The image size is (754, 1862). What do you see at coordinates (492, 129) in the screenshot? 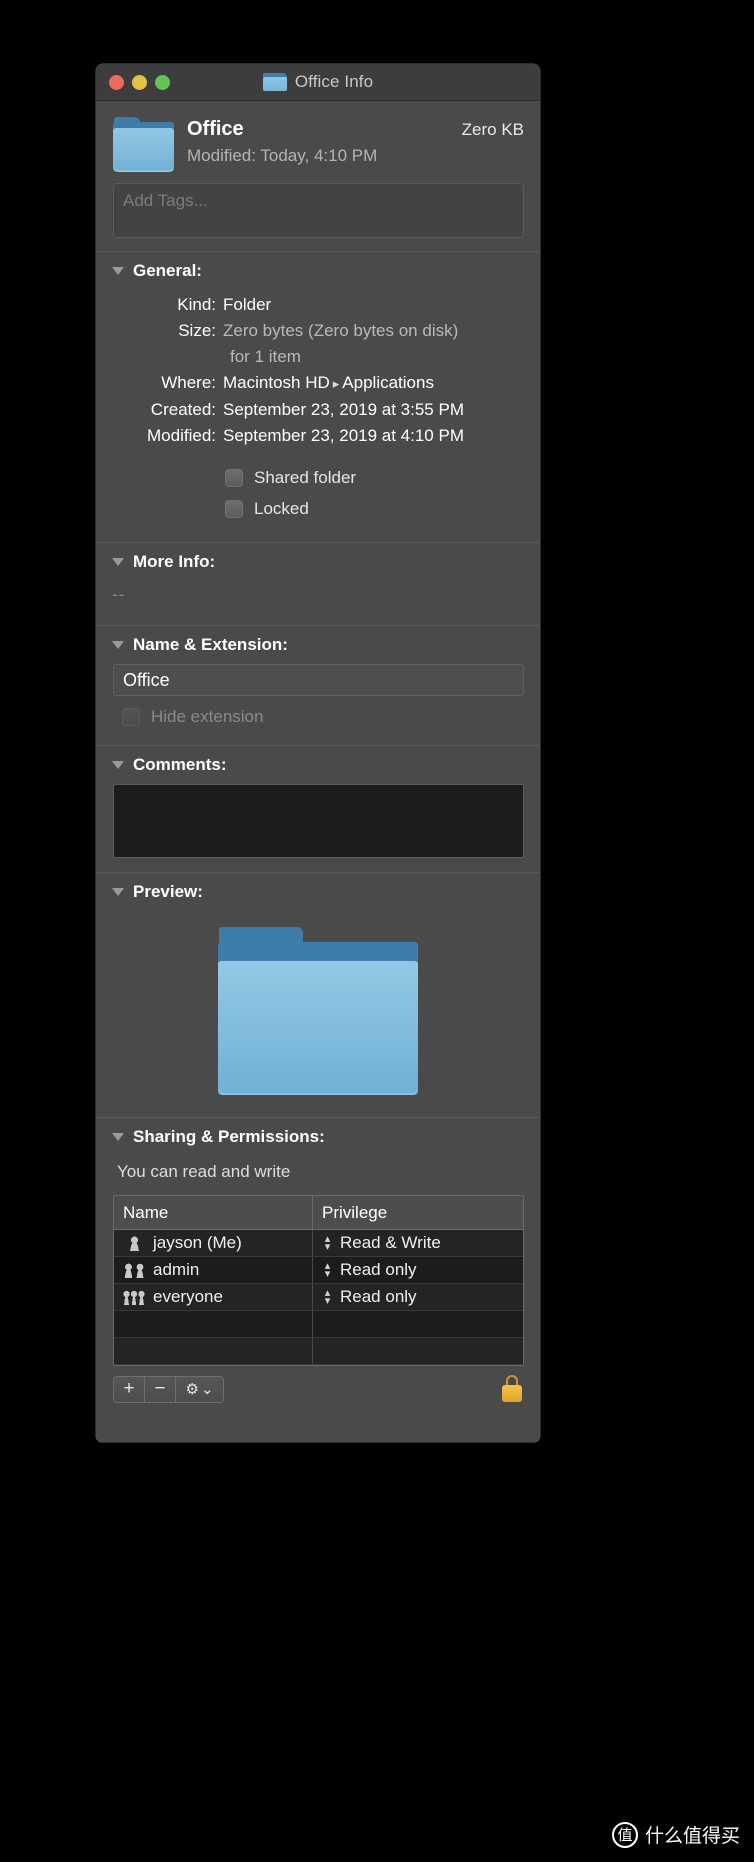
I see `item-size: Zero KB` at bounding box center [492, 129].